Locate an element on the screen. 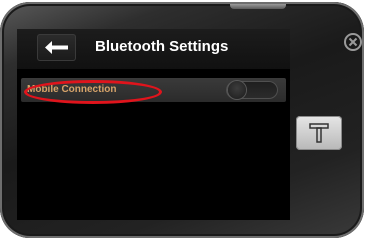 The width and height of the screenshot is (369, 242). top-notch is located at coordinates (258, 6).